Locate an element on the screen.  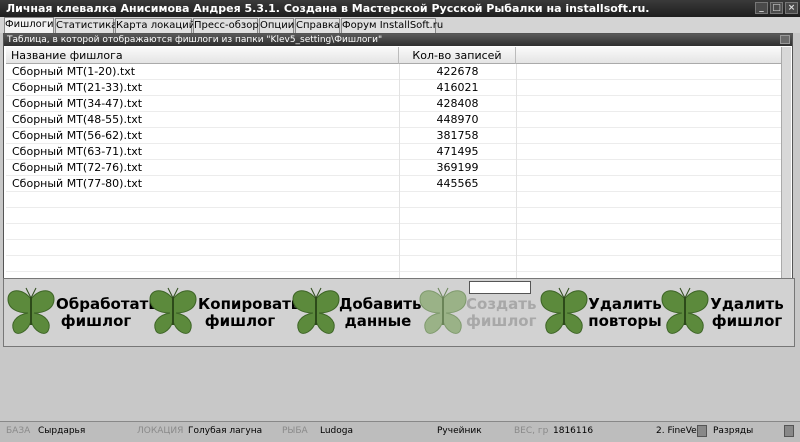
table-row: Сборный МТ(72-76).txt 369199 is located at coordinates (395, 168).